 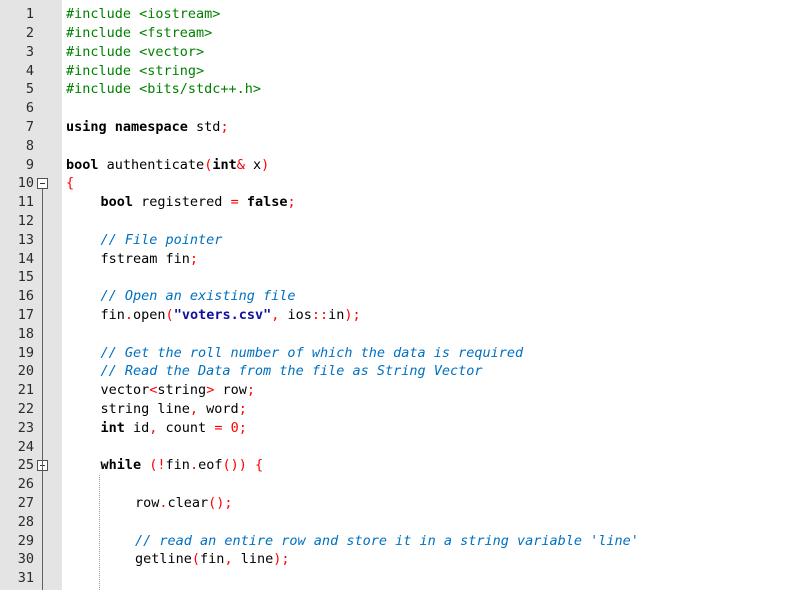 What do you see at coordinates (117, 202) in the screenshot?
I see `code-token: bool` at bounding box center [117, 202].